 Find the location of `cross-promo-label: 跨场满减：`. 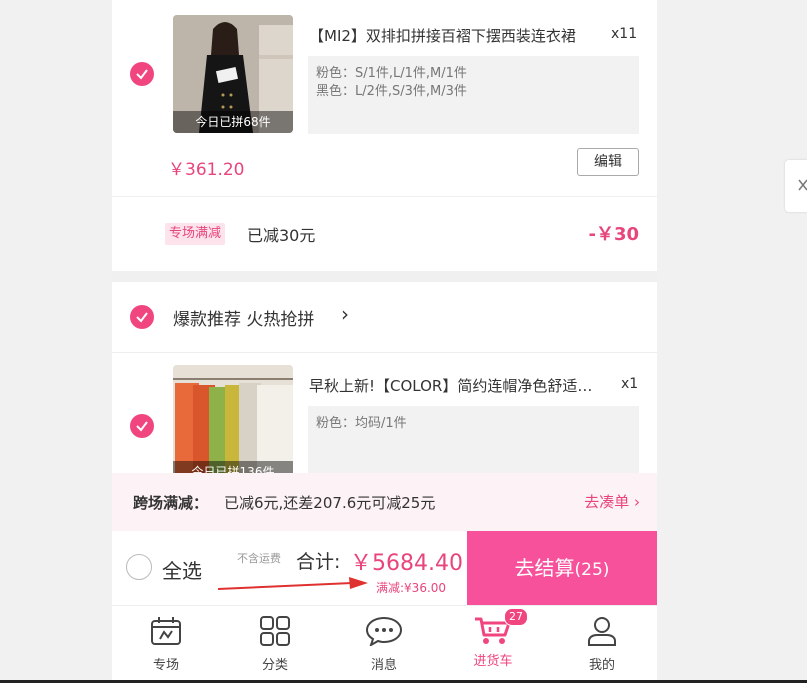

cross-promo-label: 跨场满减： is located at coordinates (171, 503).